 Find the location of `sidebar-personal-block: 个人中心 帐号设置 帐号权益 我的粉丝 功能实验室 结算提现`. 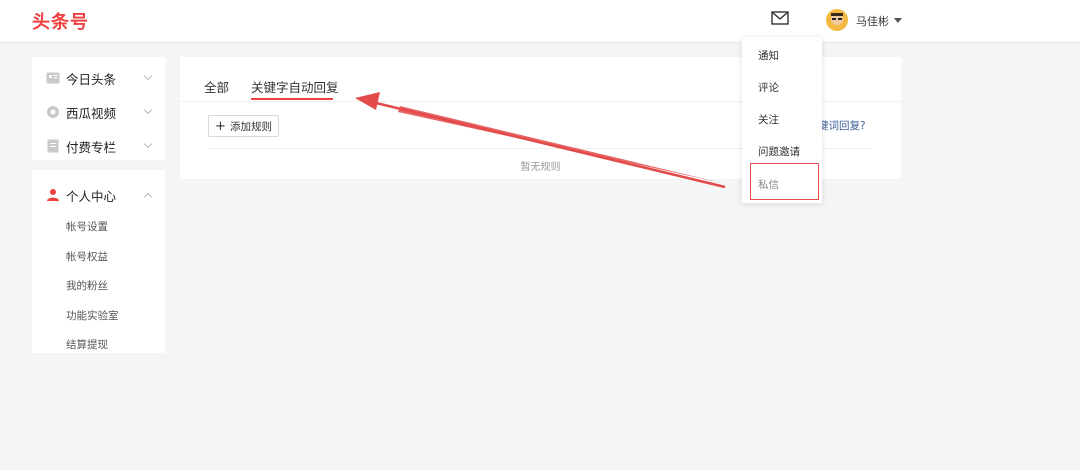

sidebar-personal-block: 个人中心 帐号设置 帐号权益 我的粉丝 功能实验室 结算提现 is located at coordinates (98, 261).